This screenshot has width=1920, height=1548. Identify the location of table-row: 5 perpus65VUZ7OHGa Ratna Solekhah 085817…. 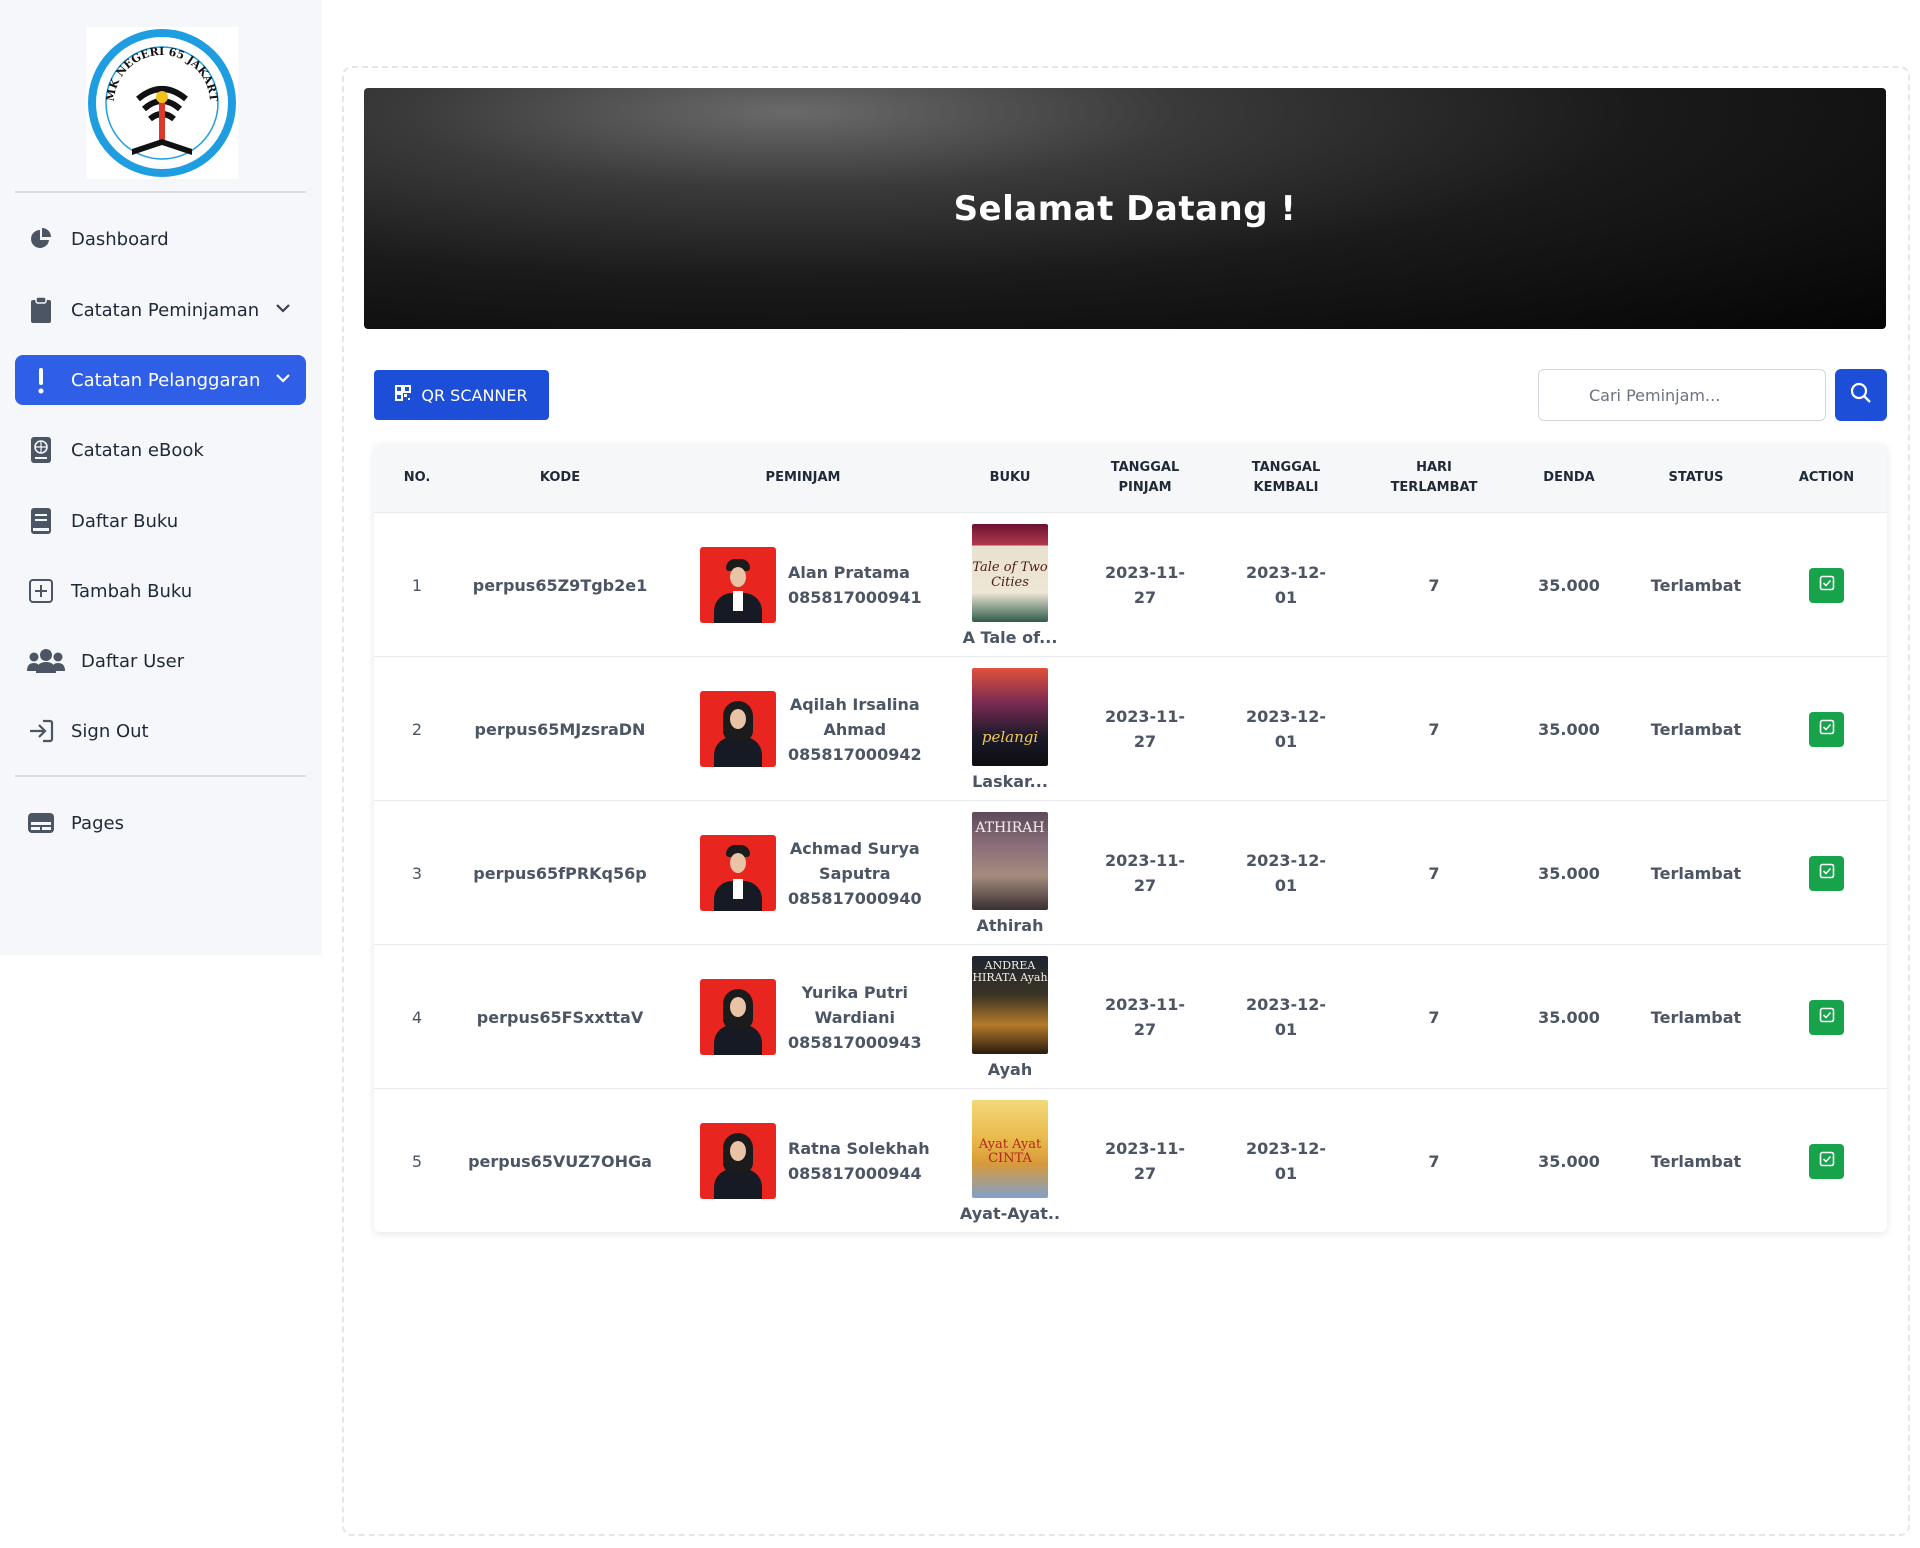
(1130, 1160).